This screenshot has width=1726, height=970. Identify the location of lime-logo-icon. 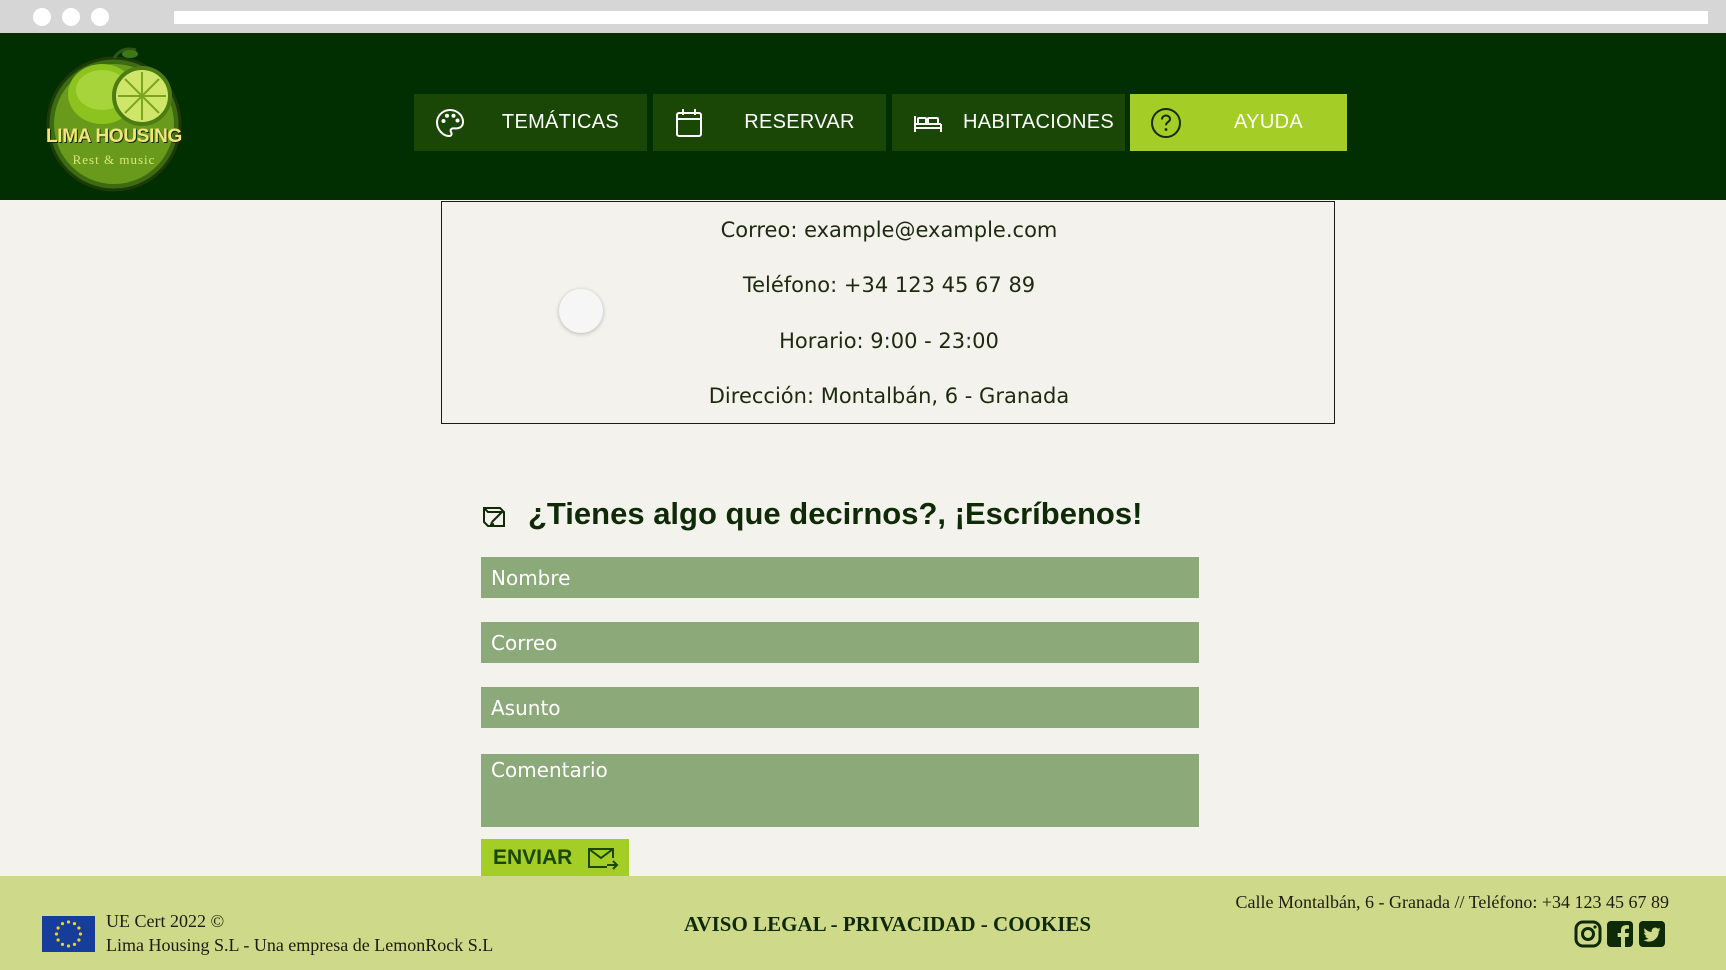
(114, 119).